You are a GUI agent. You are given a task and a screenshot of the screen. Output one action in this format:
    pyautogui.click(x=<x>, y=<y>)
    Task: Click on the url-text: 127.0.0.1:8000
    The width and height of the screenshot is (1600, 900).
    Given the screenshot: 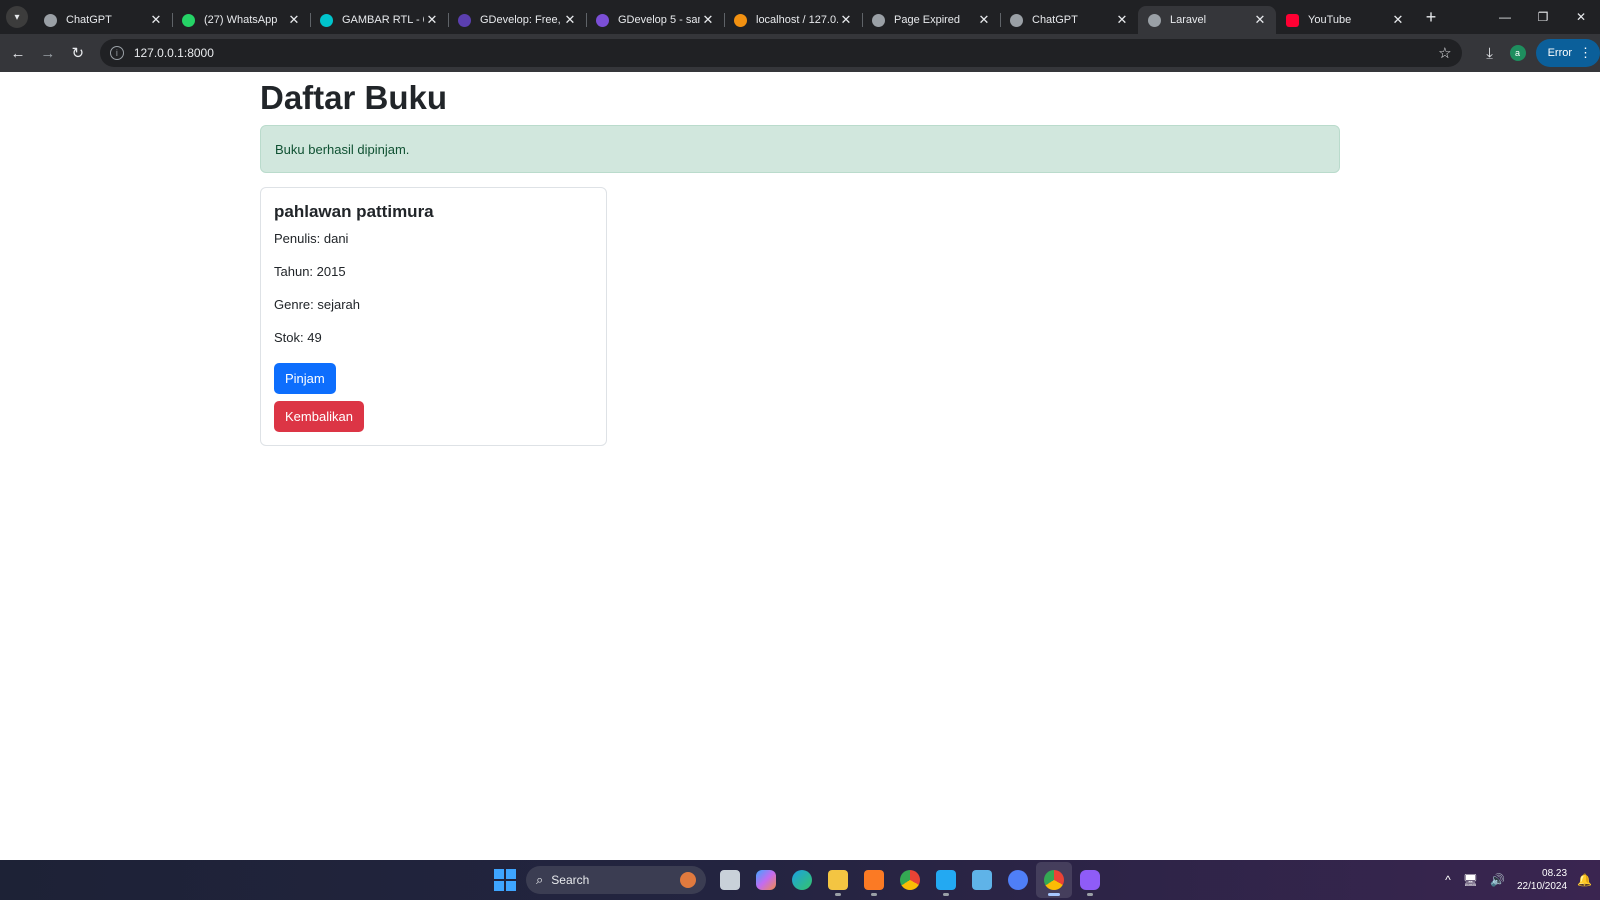 What is the action you would take?
    pyautogui.click(x=786, y=53)
    